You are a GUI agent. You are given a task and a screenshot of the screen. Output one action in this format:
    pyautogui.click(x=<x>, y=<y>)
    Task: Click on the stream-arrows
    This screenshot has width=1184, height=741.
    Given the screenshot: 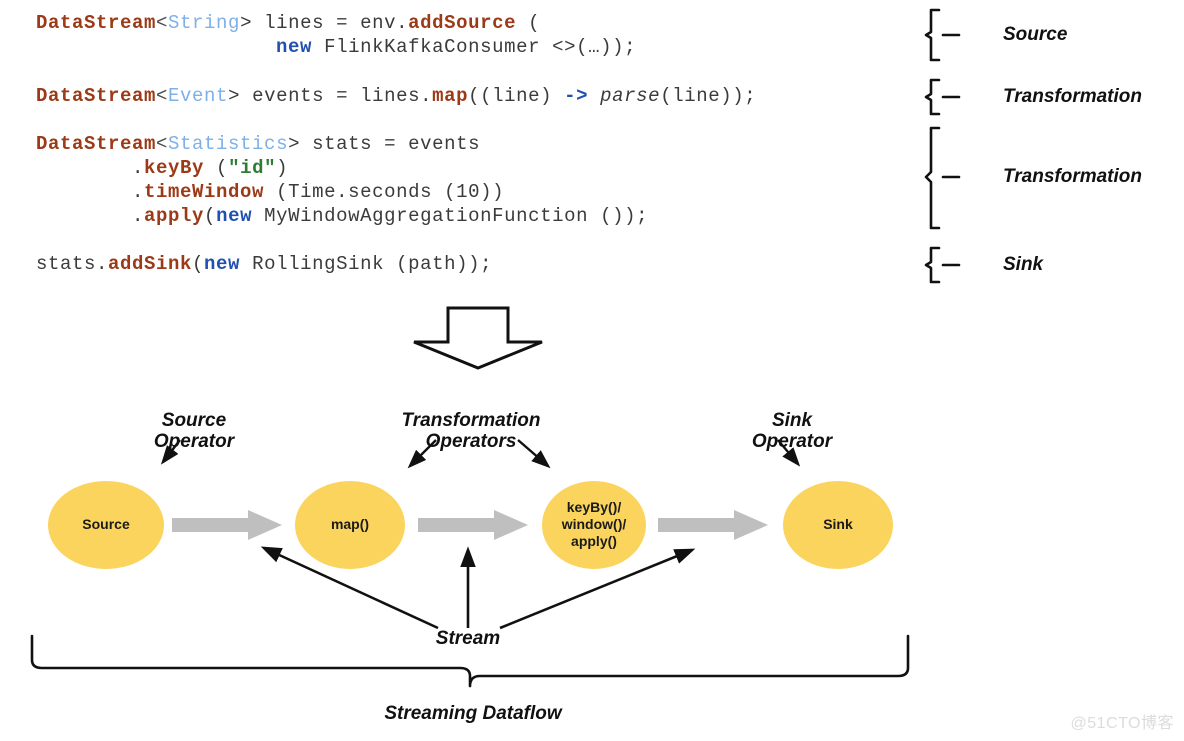 What is the action you would take?
    pyautogui.click(x=470, y=525)
    